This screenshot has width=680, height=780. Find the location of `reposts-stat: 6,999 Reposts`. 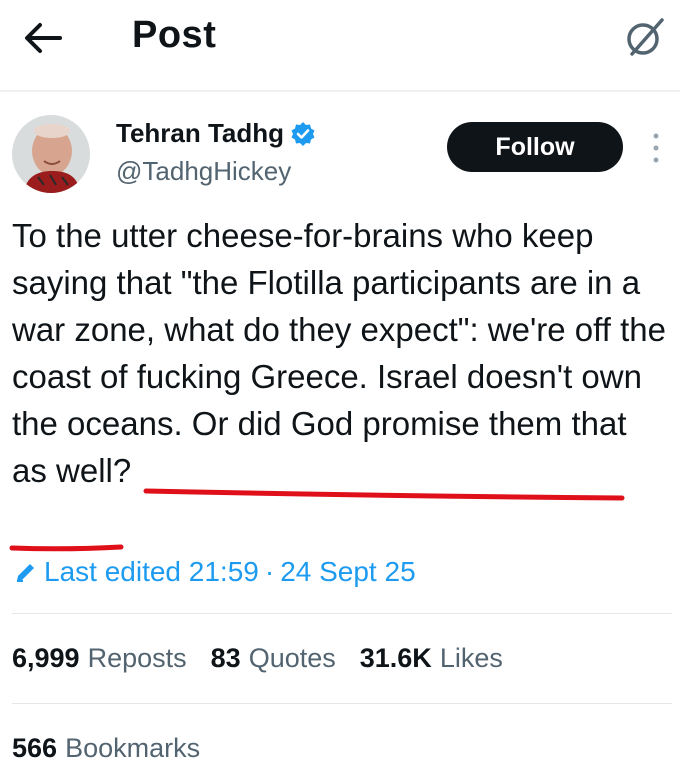

reposts-stat: 6,999 Reposts is located at coordinates (99, 658).